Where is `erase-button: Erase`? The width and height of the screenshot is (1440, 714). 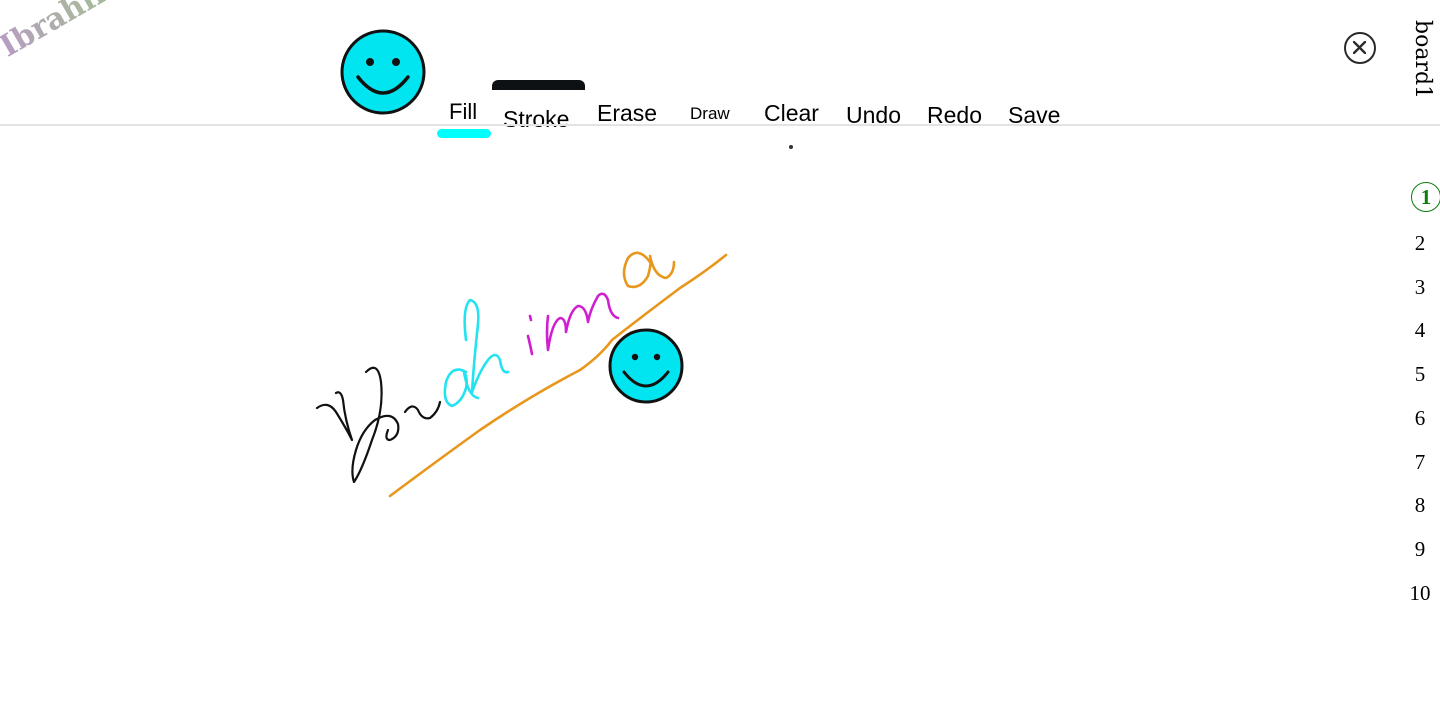
erase-button: Erase is located at coordinates (627, 113).